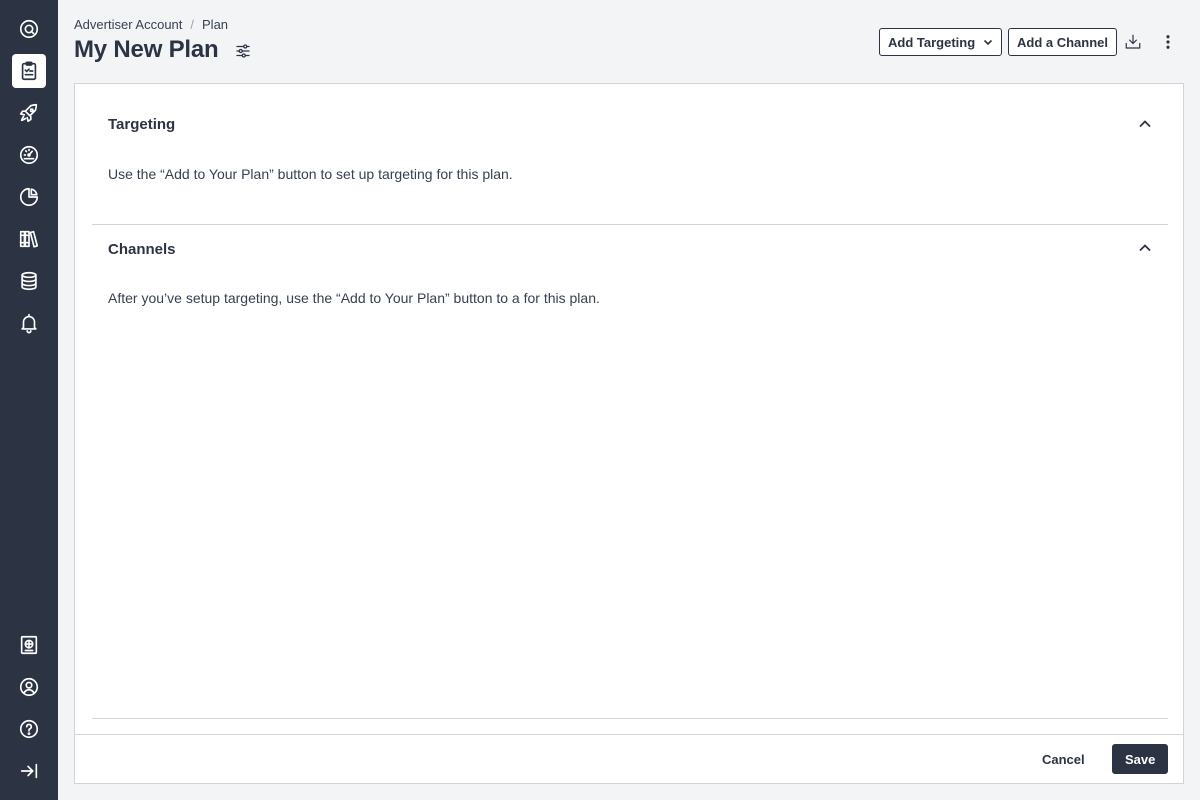 The image size is (1200, 800). Describe the element at coordinates (243, 51) in the screenshot. I see `sliders-icon` at that location.